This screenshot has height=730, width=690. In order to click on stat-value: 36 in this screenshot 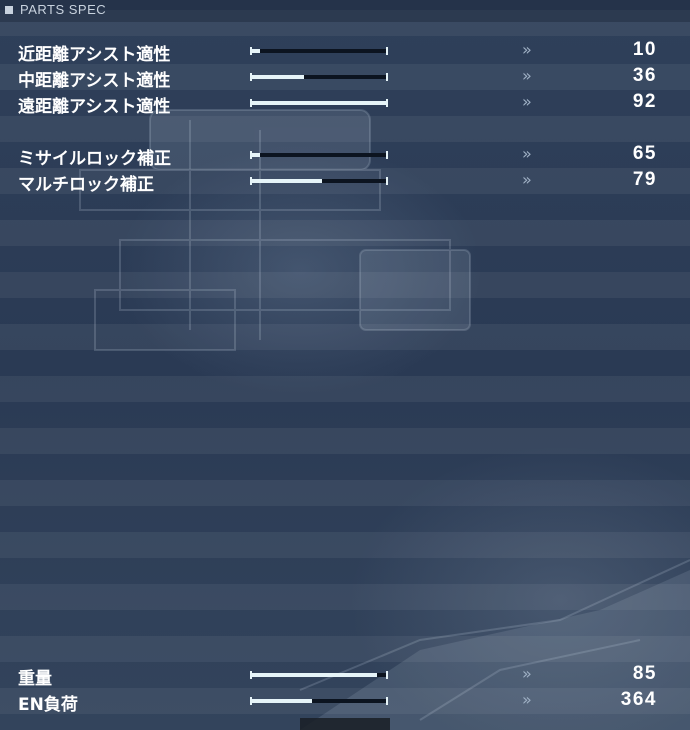, I will do `click(644, 75)`.